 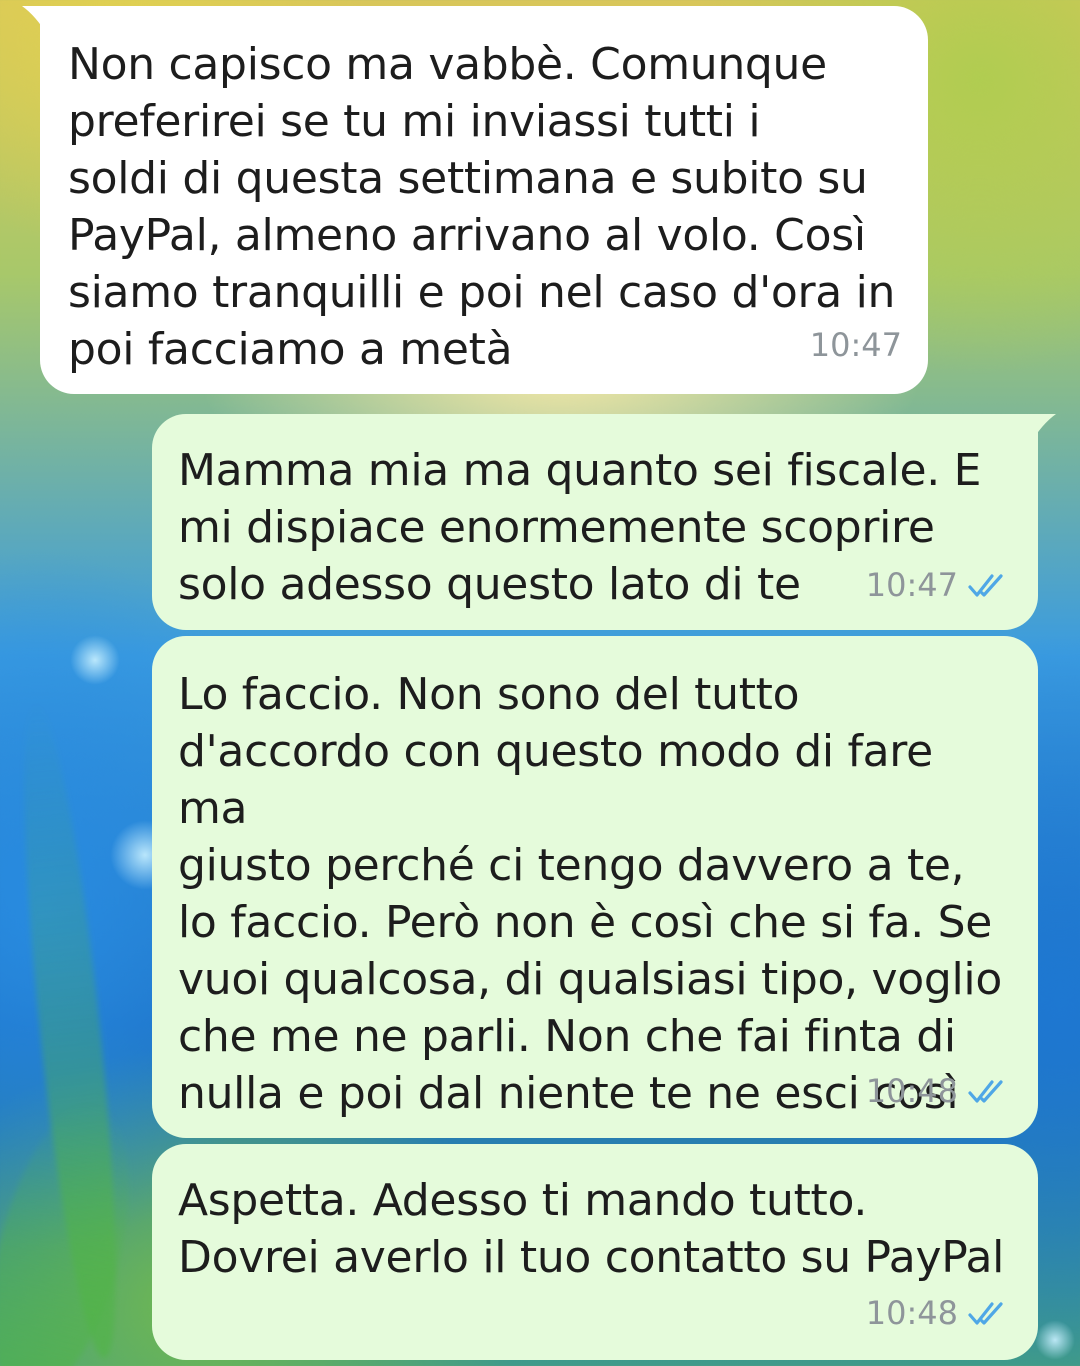 I want to click on bubble-tail-outgoing, so click(x=1036, y=429).